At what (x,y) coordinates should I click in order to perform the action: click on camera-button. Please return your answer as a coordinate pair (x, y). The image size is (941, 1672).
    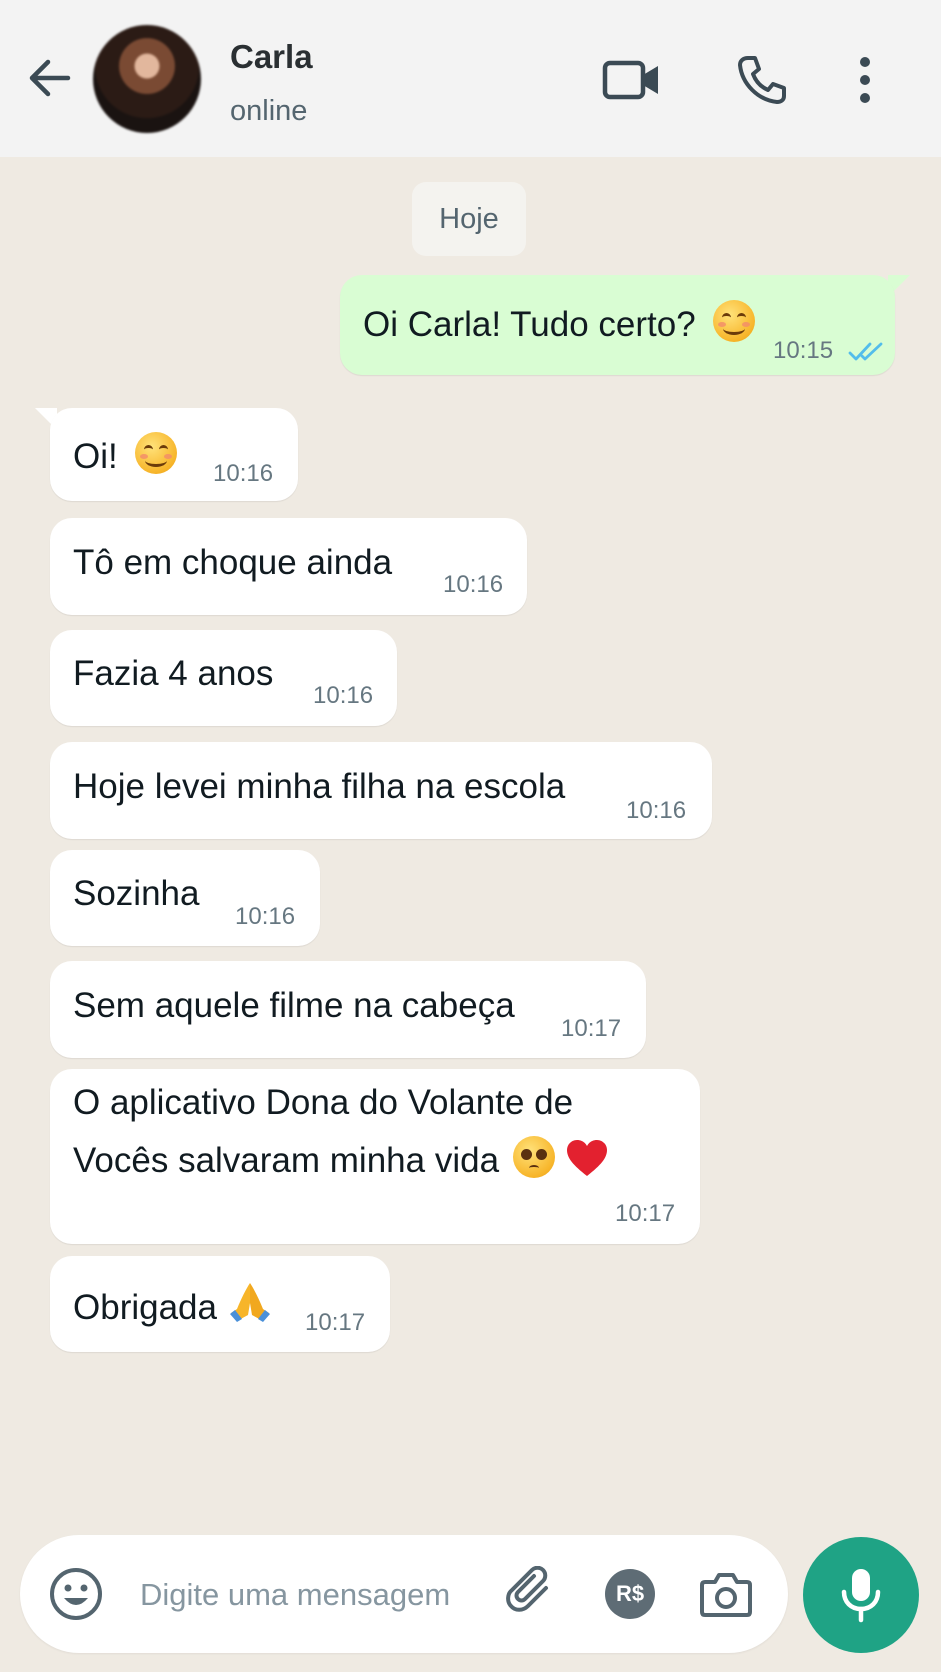
    Looking at the image, I should click on (726, 1594).